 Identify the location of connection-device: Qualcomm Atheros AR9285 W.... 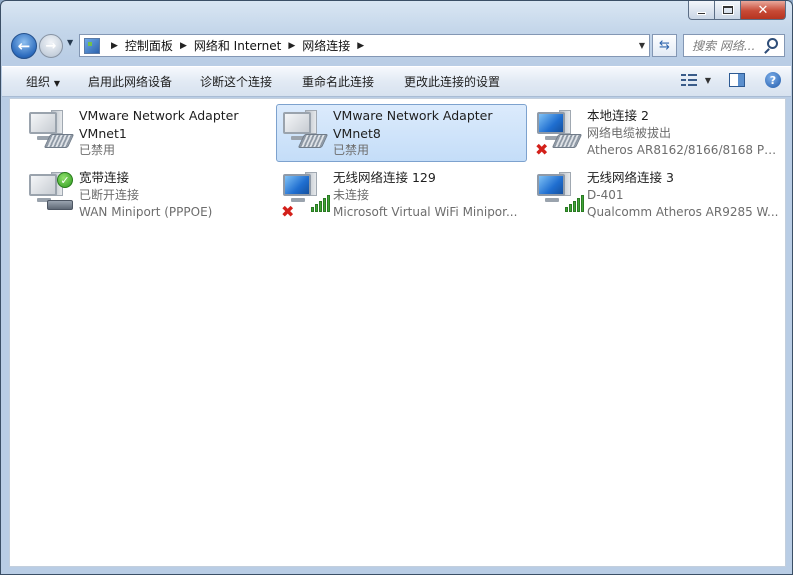
(683, 212).